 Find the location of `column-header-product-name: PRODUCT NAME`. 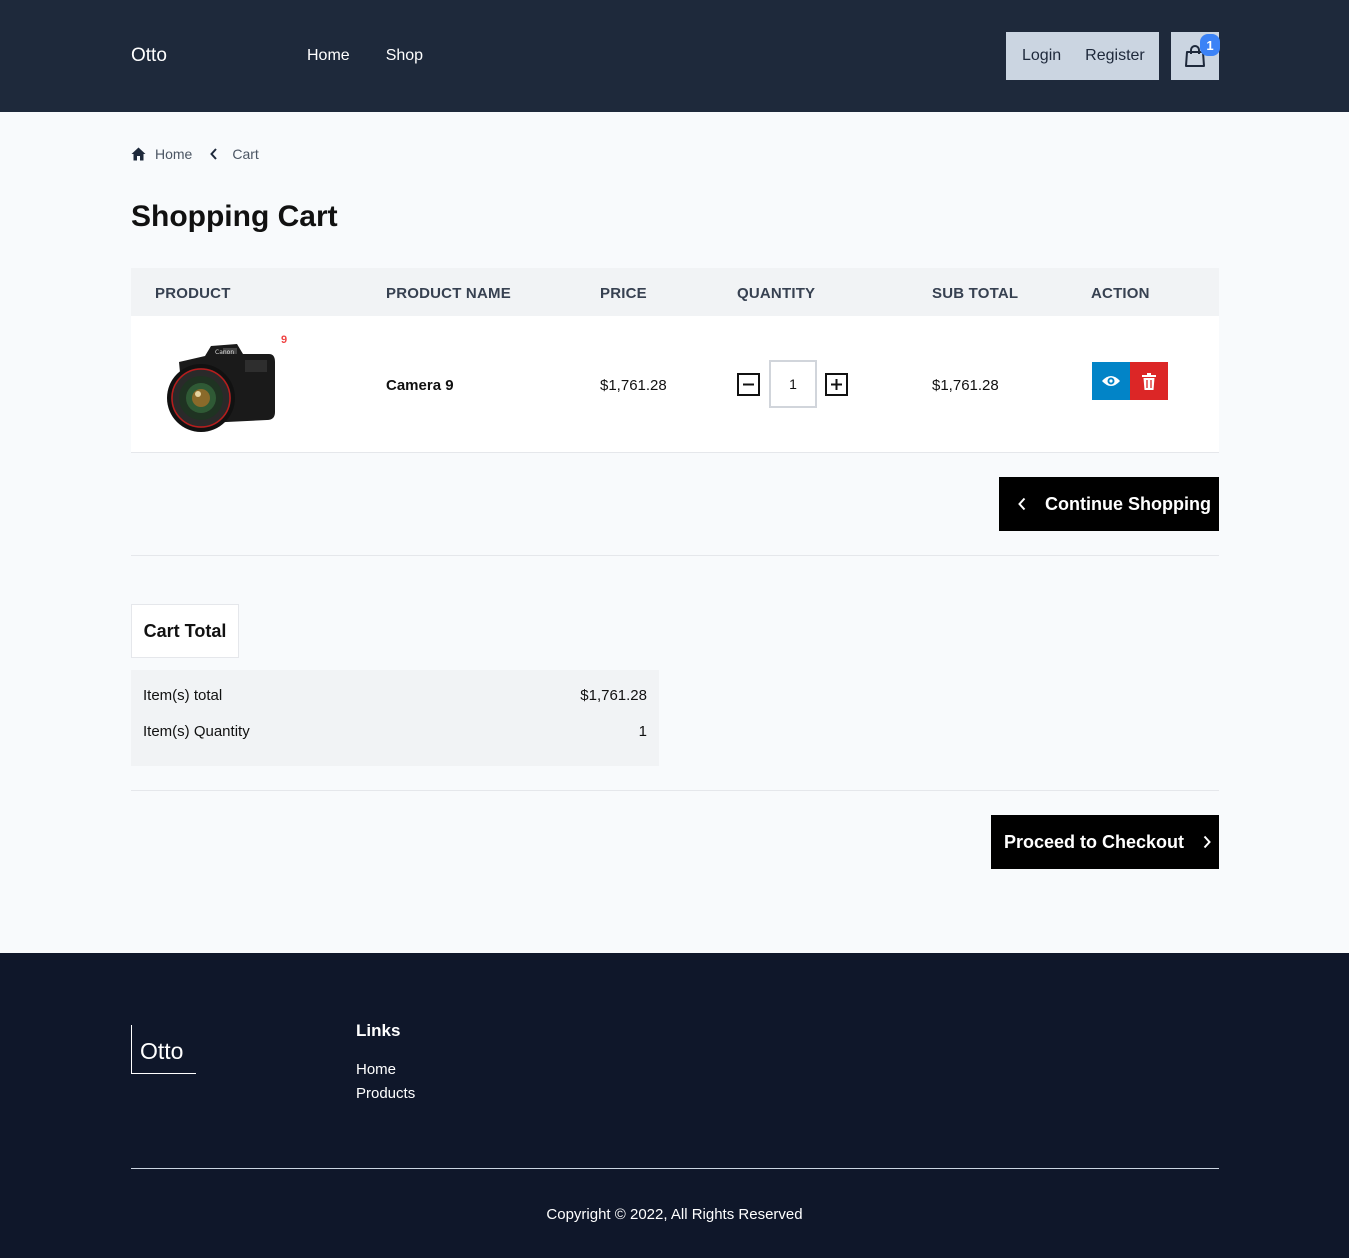

column-header-product-name: PRODUCT NAME is located at coordinates (448, 293).